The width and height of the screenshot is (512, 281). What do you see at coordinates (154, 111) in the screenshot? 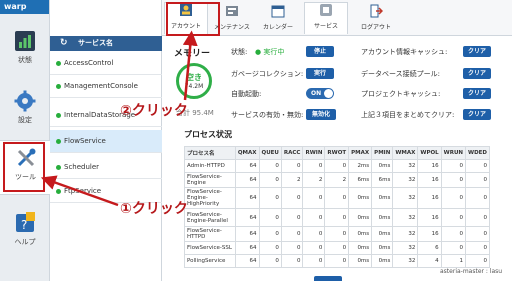
I see `step2-callout: ②クリック` at bounding box center [154, 111].